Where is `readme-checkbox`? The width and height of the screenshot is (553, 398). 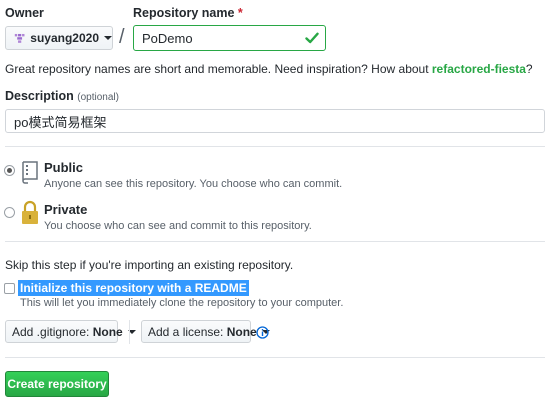 readme-checkbox is located at coordinates (9, 288).